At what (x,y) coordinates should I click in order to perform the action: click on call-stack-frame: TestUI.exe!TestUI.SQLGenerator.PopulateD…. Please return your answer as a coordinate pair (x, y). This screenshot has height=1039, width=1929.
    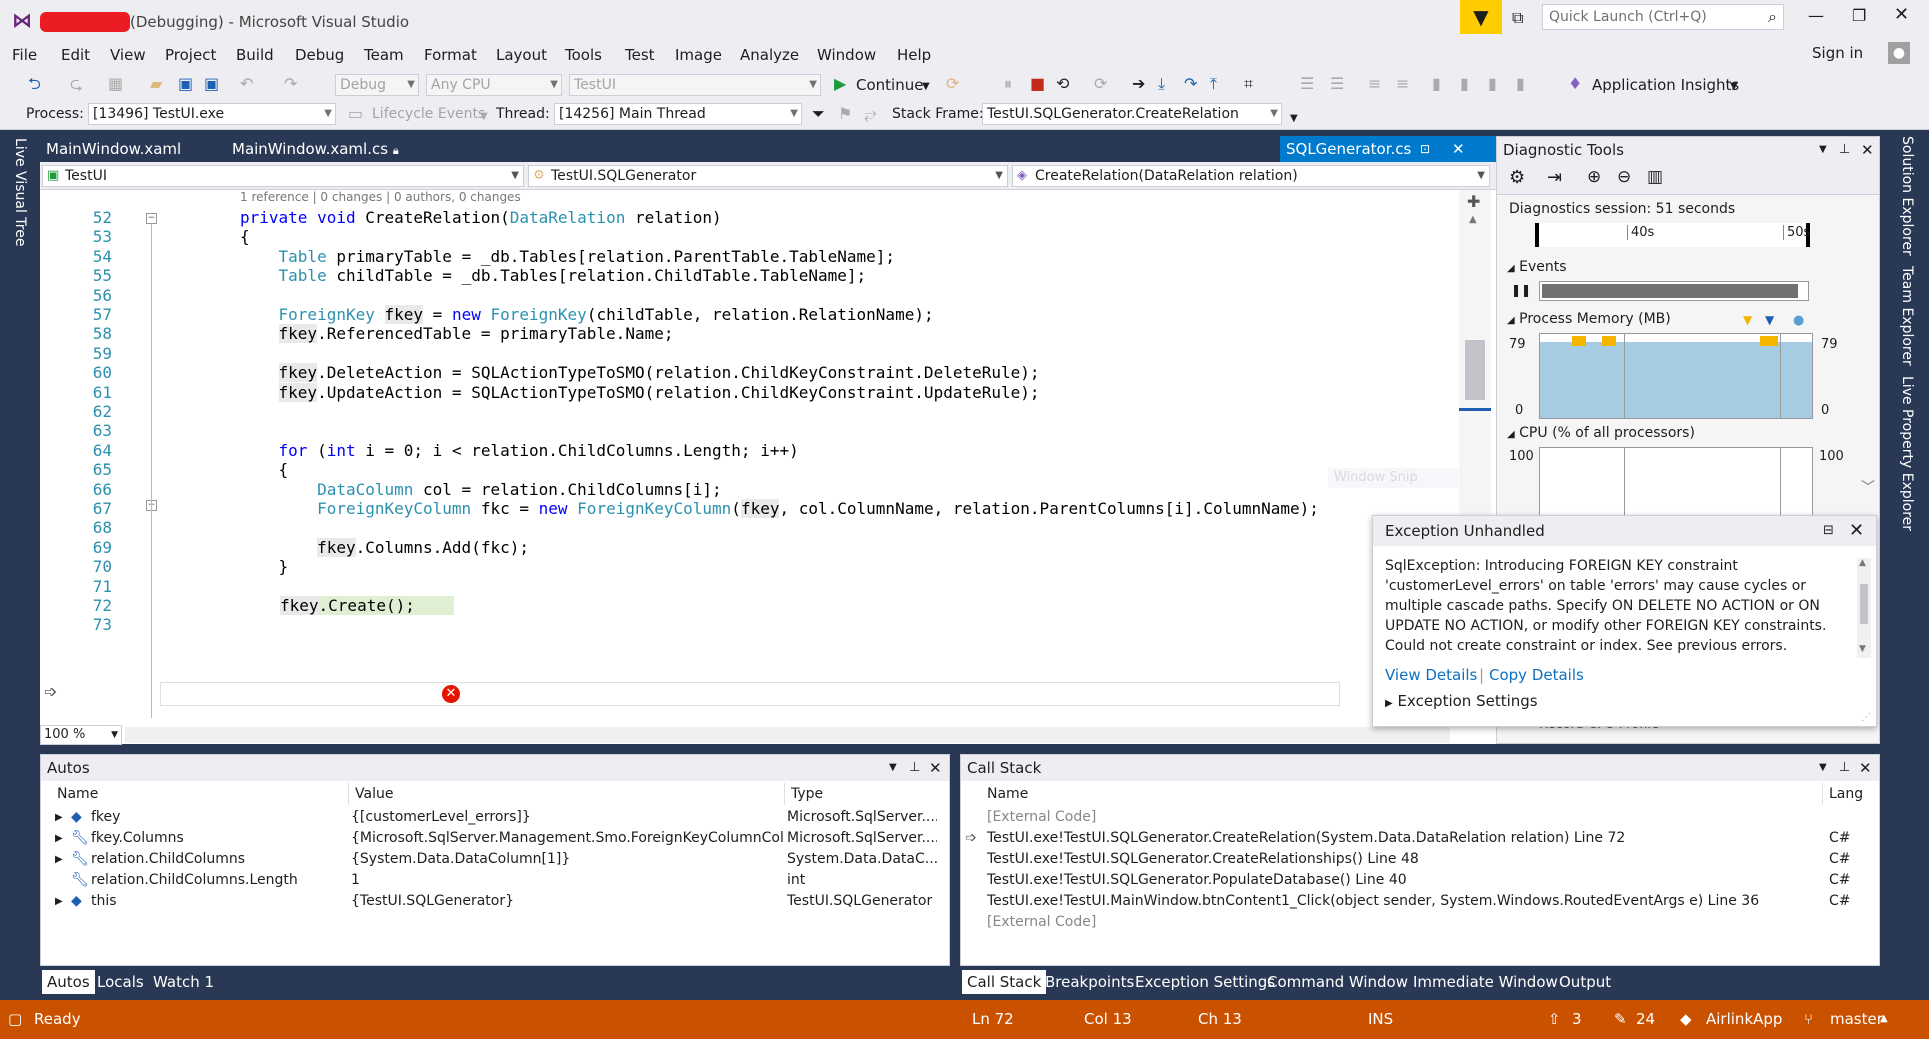
    Looking at the image, I should click on (1420, 880).